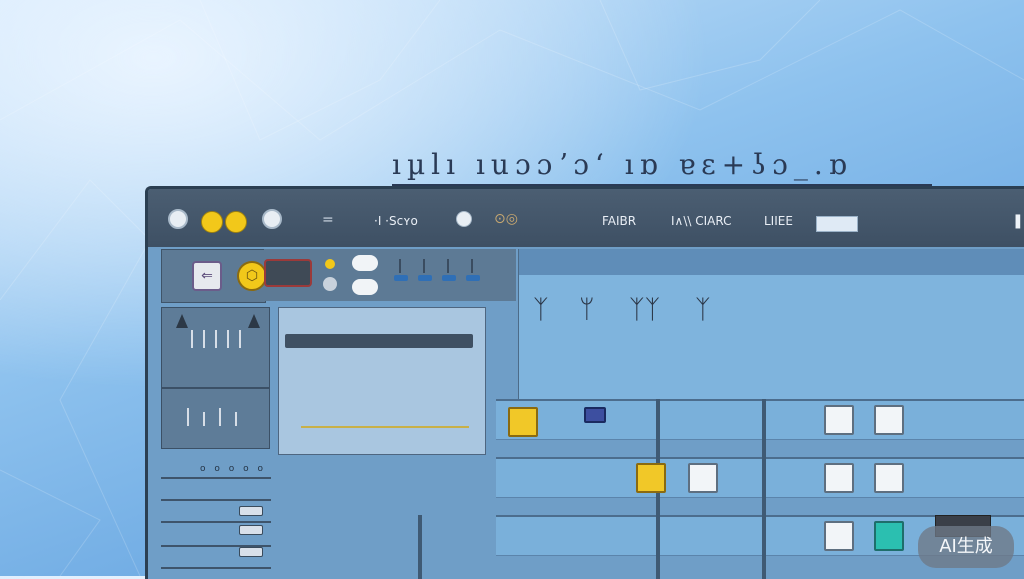 Image resolution: width=1024 pixels, height=579 pixels. What do you see at coordinates (771, 324) in the screenshot?
I see `notation-area: ᛉ ᛘ ᛉᛉ ᛉ` at bounding box center [771, 324].